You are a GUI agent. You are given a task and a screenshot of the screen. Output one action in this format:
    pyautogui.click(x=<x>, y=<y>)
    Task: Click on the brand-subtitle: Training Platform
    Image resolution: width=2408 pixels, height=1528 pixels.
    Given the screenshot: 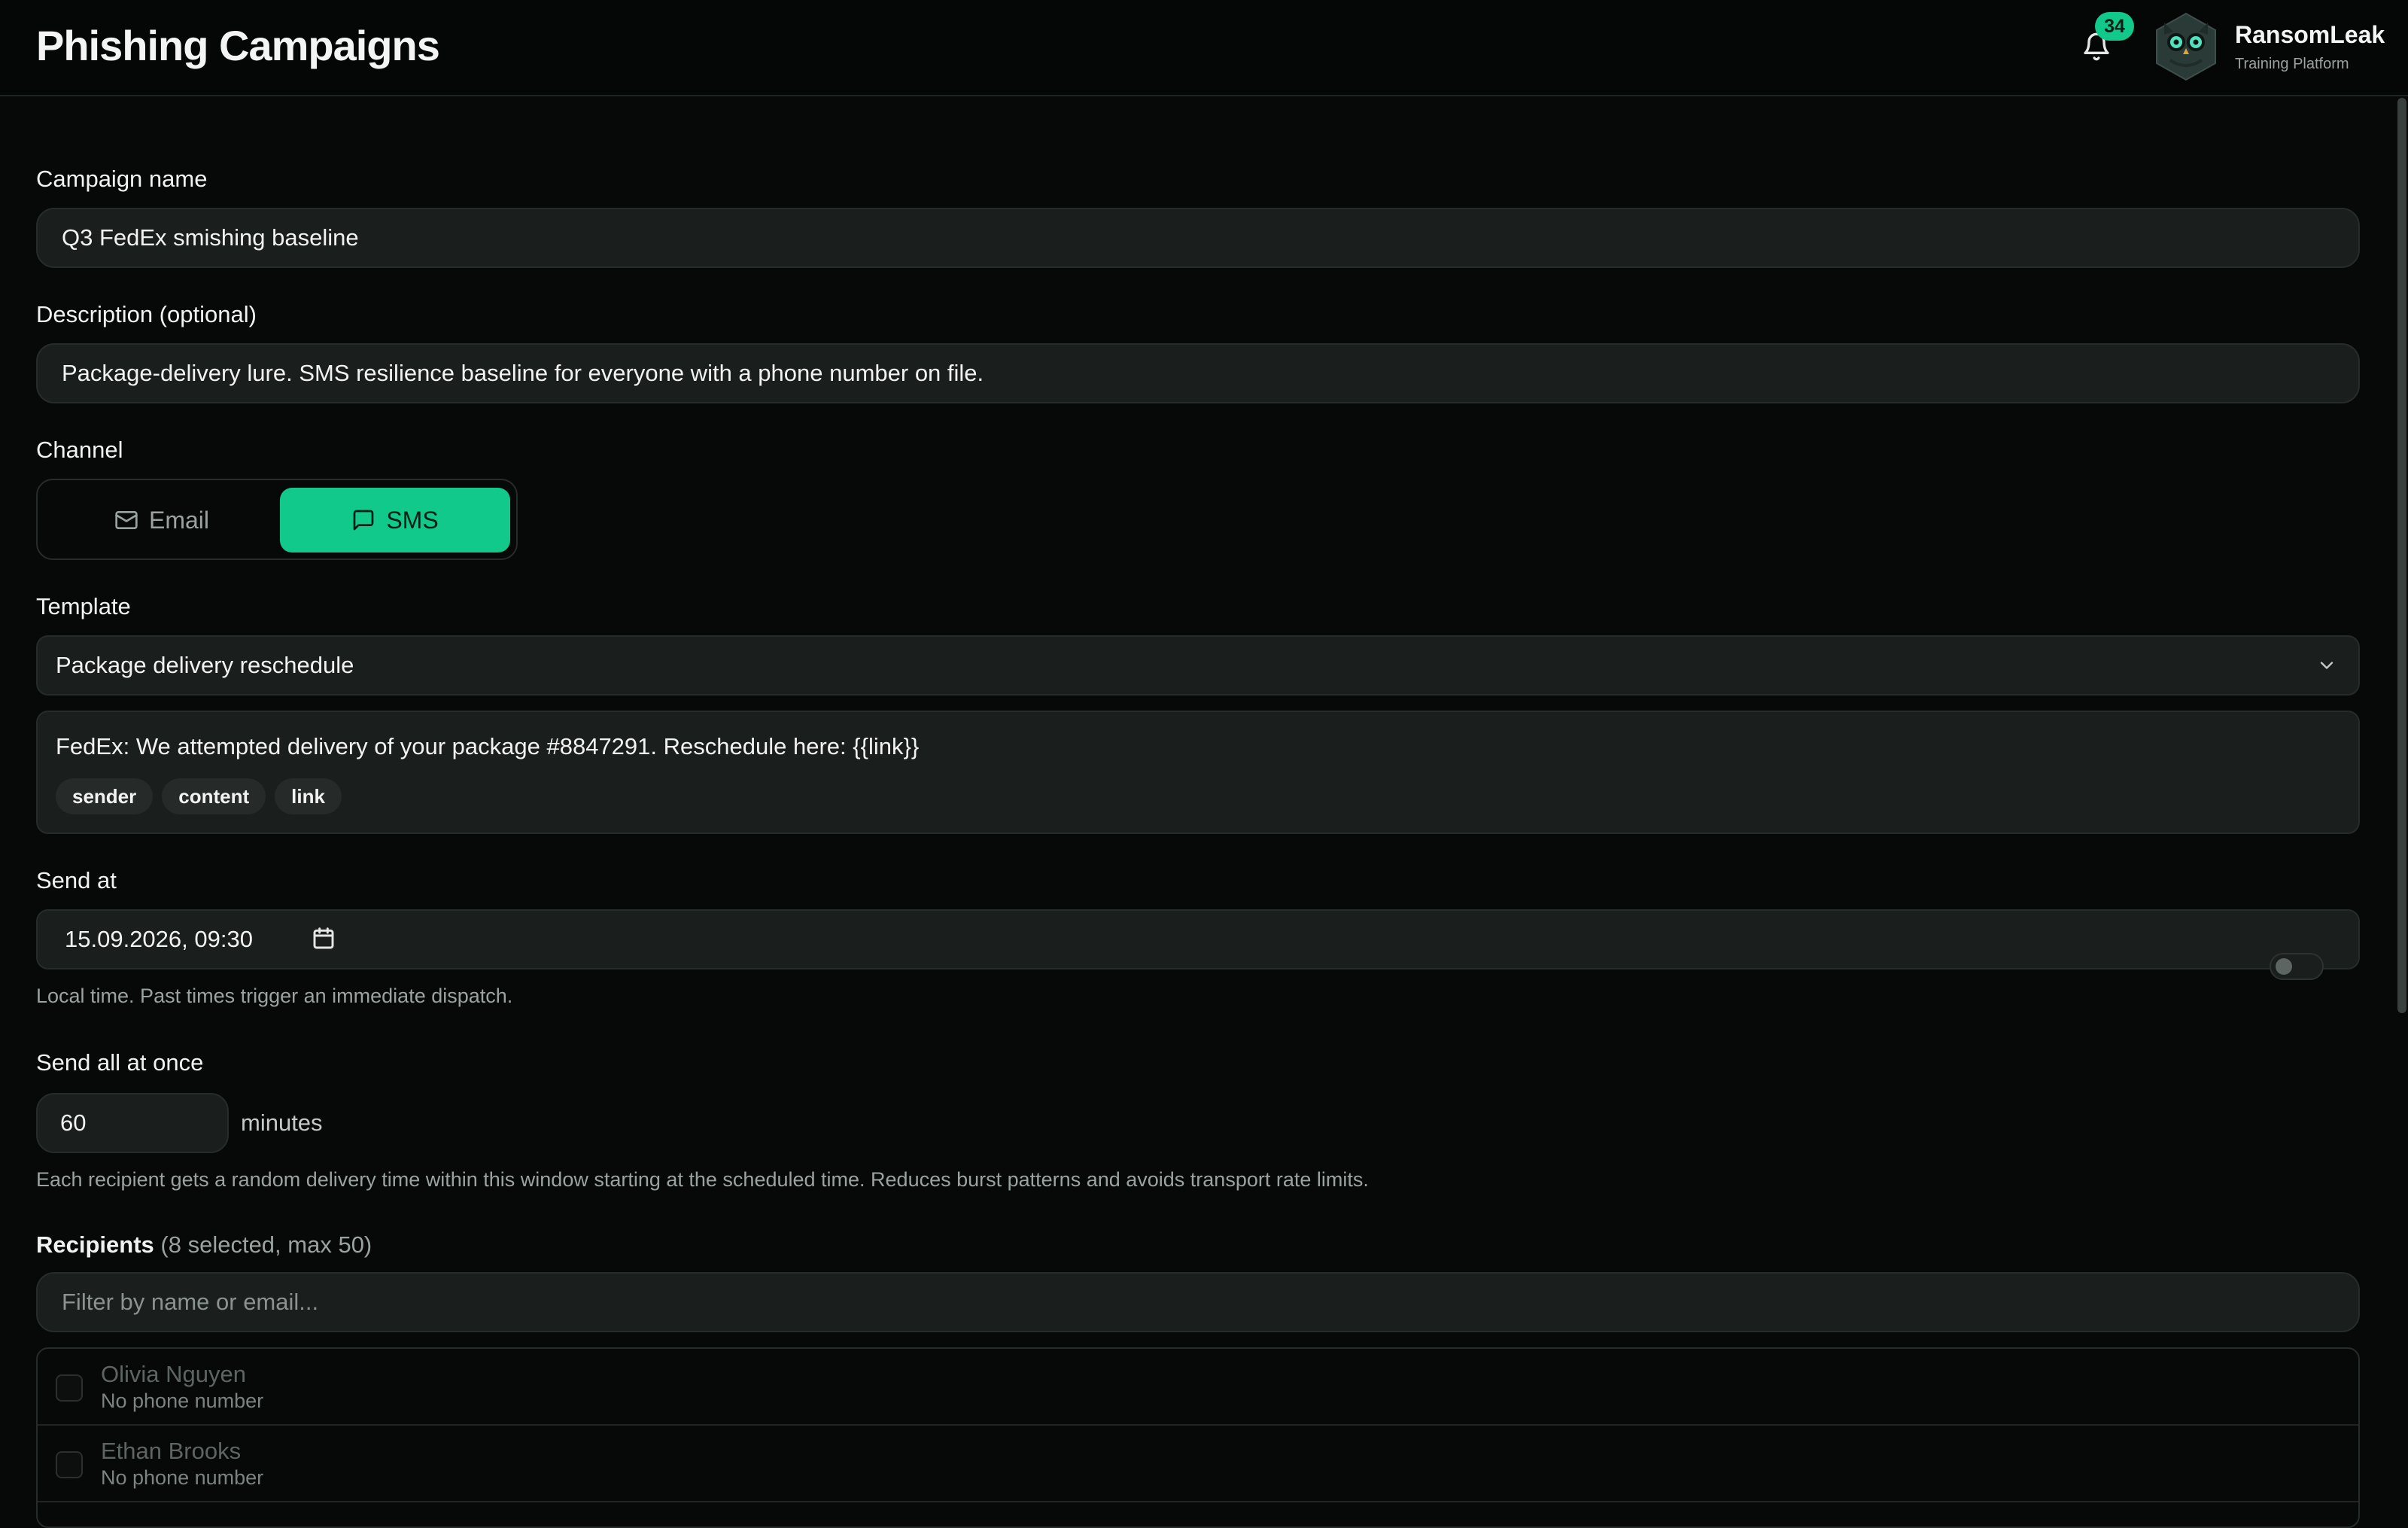 What is the action you would take?
    pyautogui.click(x=2292, y=64)
    